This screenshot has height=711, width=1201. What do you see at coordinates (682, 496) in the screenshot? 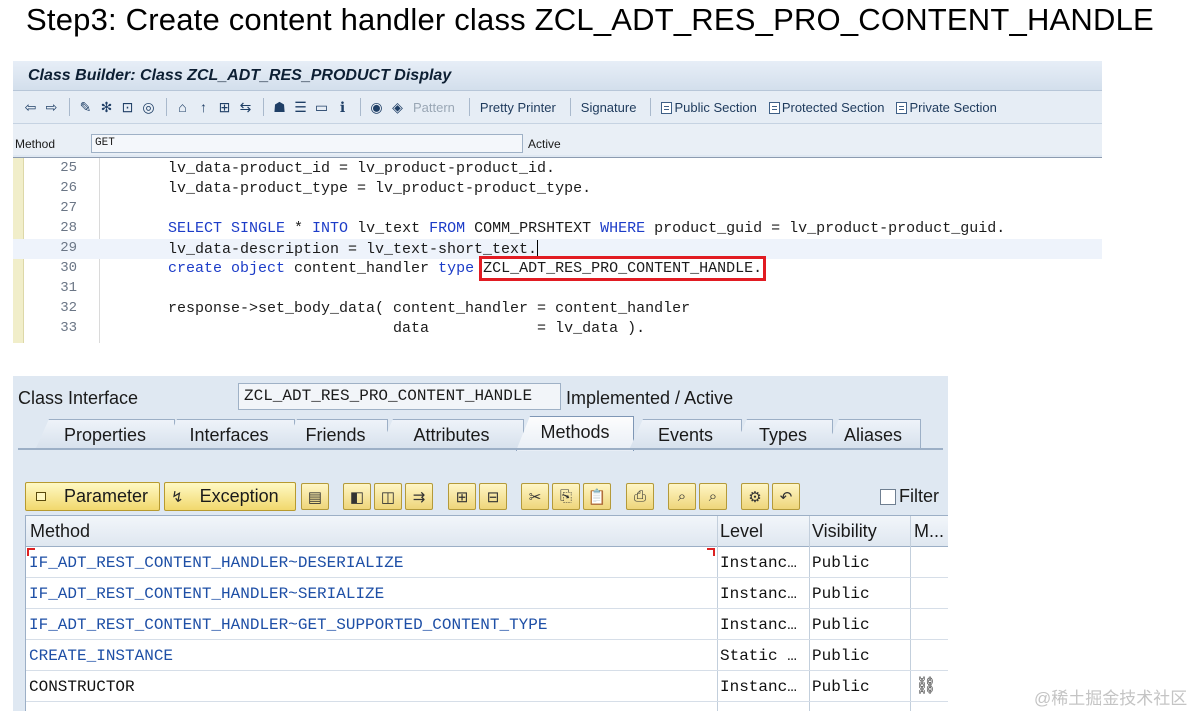
I see `find-icon: ⌕` at bounding box center [682, 496].